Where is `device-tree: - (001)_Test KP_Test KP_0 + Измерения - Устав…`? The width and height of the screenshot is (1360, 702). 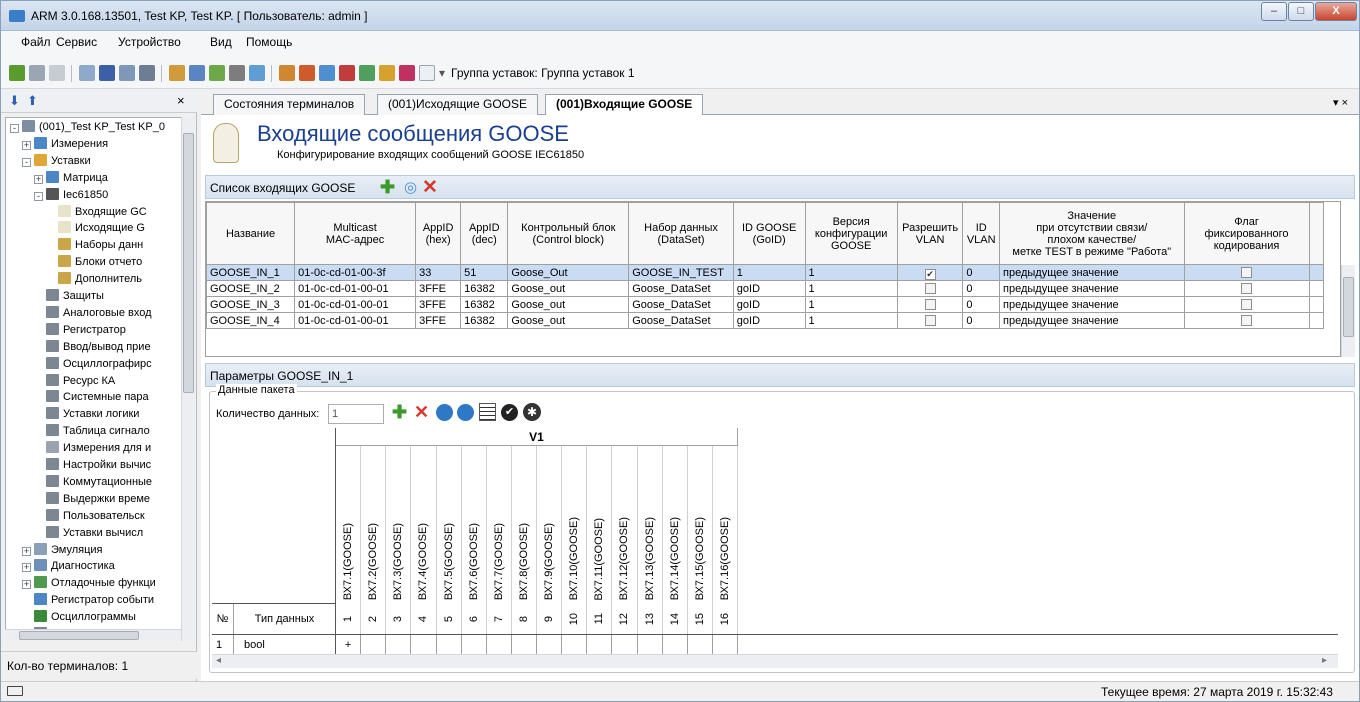
device-tree: - (001)_Test KP_Test KP_0 + Измерения - Устав… is located at coordinates (93, 379).